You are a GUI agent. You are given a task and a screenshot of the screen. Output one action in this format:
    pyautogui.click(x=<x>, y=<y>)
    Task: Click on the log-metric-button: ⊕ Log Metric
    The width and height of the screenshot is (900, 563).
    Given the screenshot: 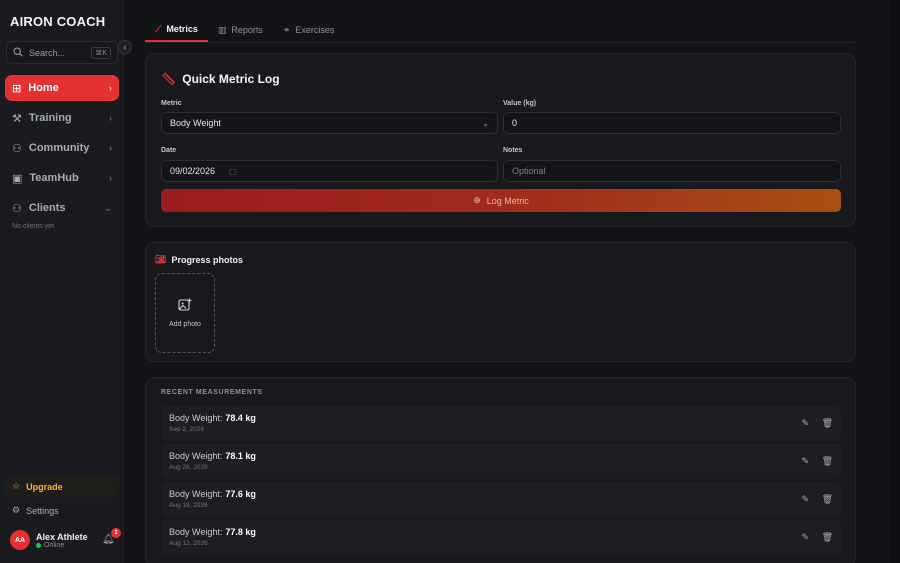 What is the action you would take?
    pyautogui.click(x=501, y=200)
    